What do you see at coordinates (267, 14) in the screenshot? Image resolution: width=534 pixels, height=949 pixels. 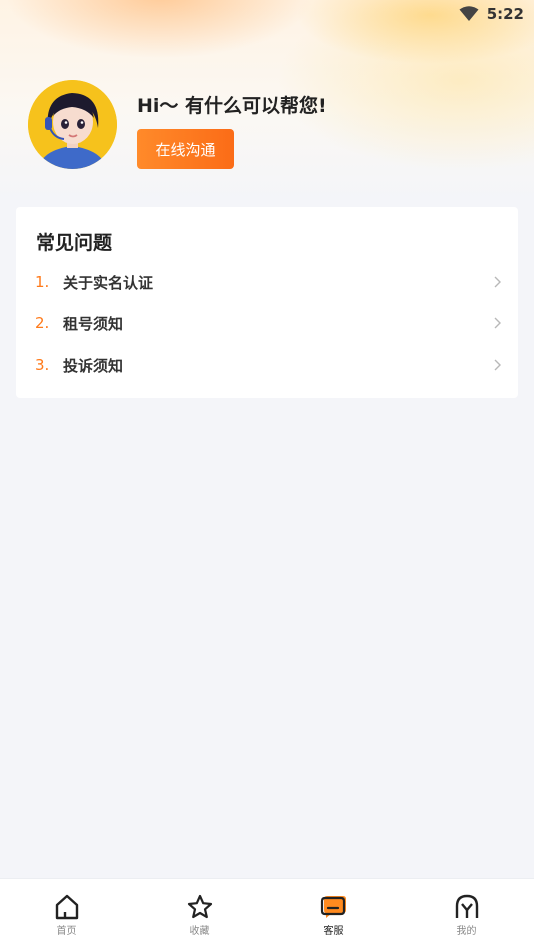 I see `status-bar: 5:22` at bounding box center [267, 14].